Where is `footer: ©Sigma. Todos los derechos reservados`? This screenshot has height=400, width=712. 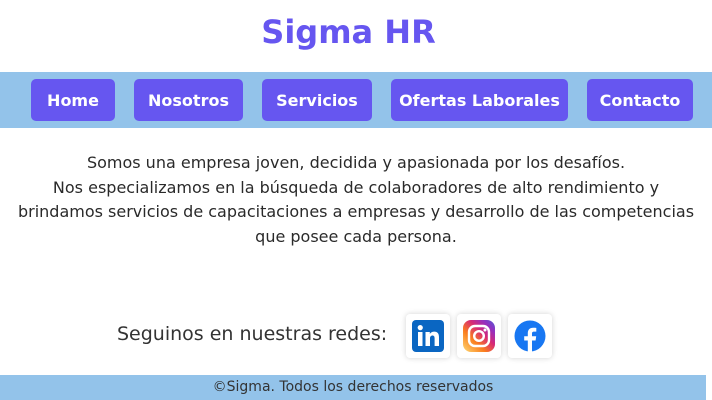 footer: ©Sigma. Todos los derechos reservados is located at coordinates (353, 387).